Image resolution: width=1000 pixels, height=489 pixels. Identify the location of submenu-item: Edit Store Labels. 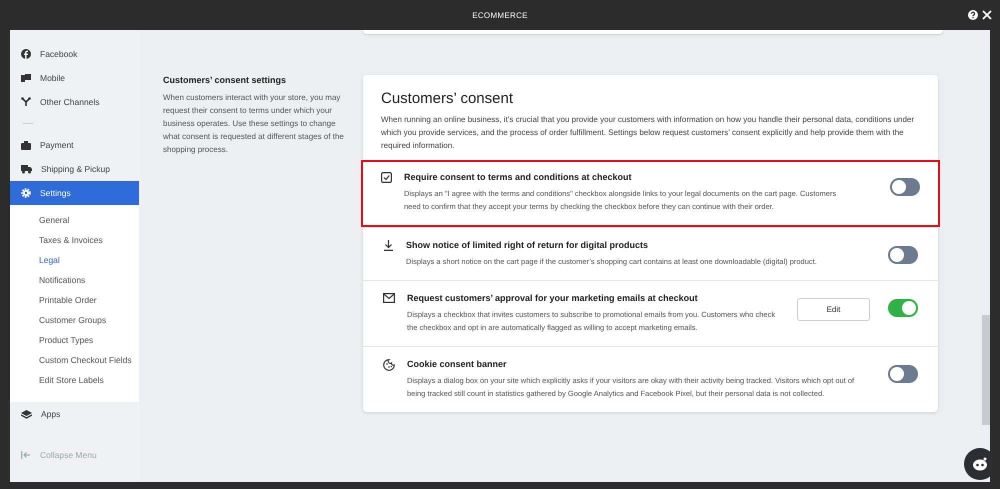
(74, 380).